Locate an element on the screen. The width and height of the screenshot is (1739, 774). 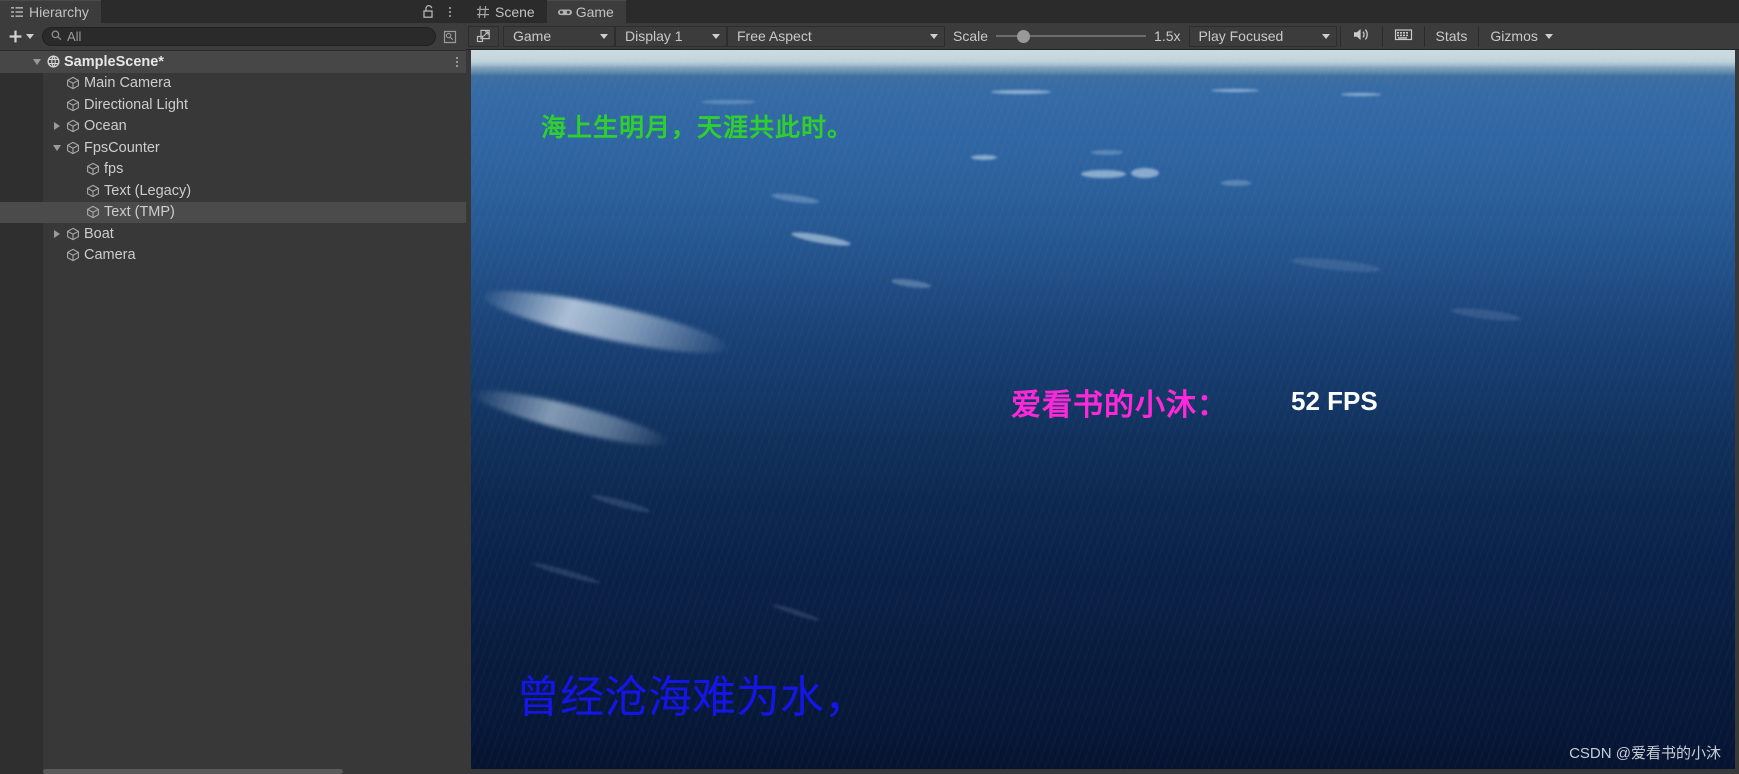
hierarchy-item-label: Text (TMP) is located at coordinates (139, 212).